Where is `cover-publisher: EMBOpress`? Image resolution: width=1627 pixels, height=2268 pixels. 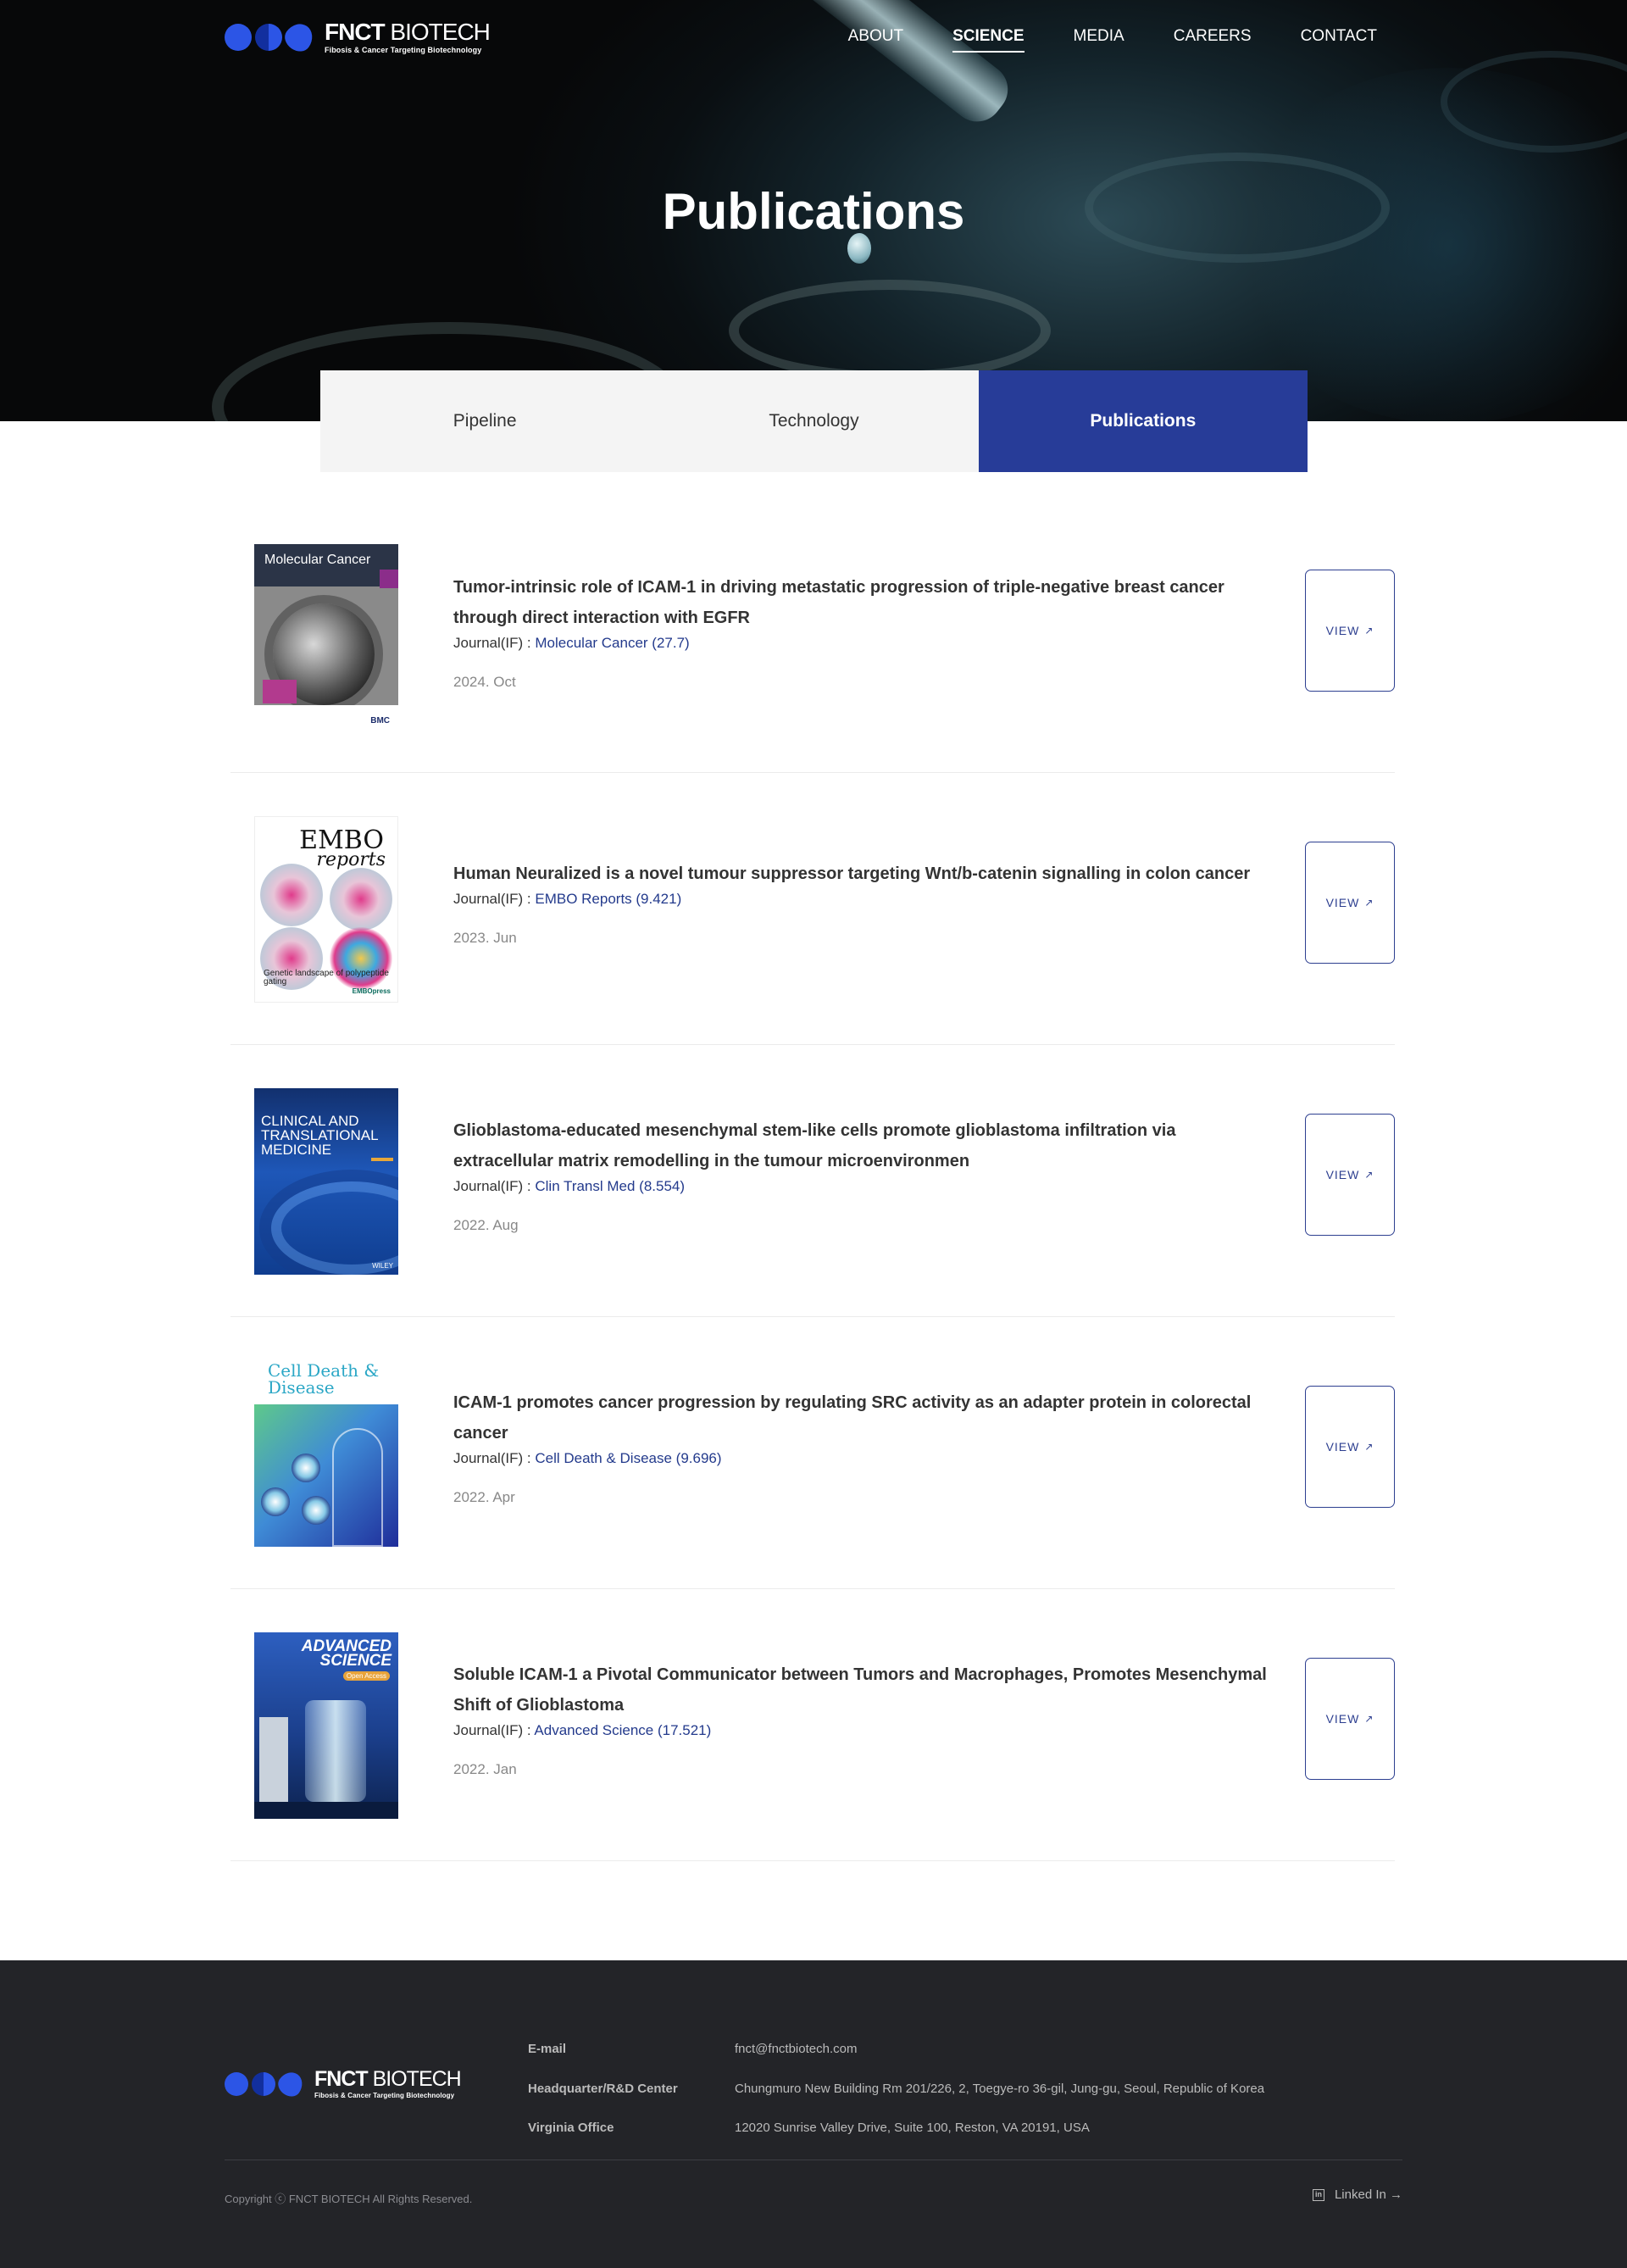
cover-publisher: EMBOpress is located at coordinates (372, 991).